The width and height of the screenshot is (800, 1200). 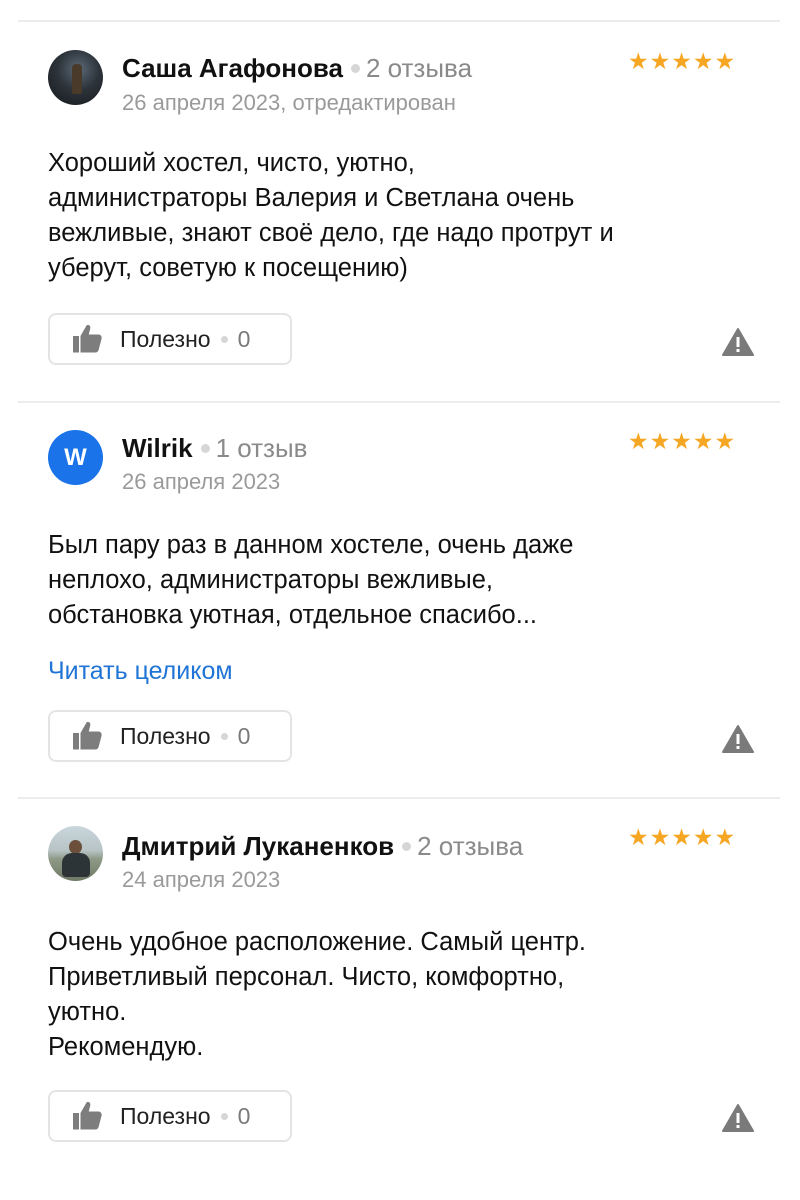 What do you see at coordinates (214, 448) in the screenshot?
I see `author-line: Wilrik 1 отзыв` at bounding box center [214, 448].